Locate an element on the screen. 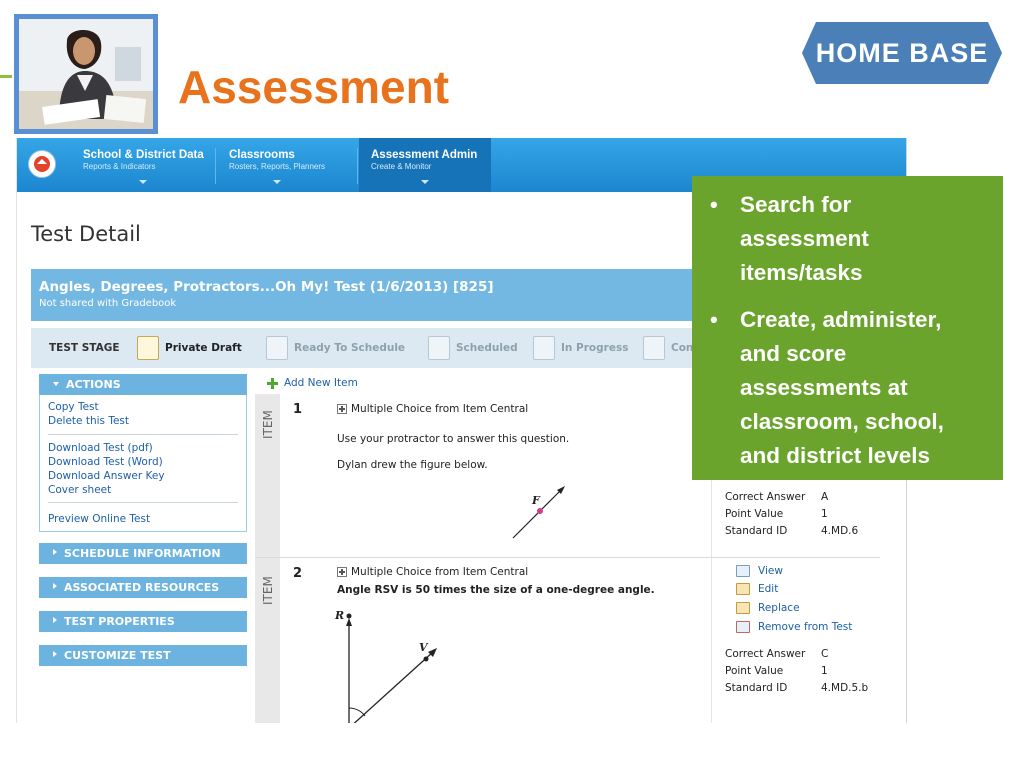  draft-document-icon is located at coordinates (148, 348).